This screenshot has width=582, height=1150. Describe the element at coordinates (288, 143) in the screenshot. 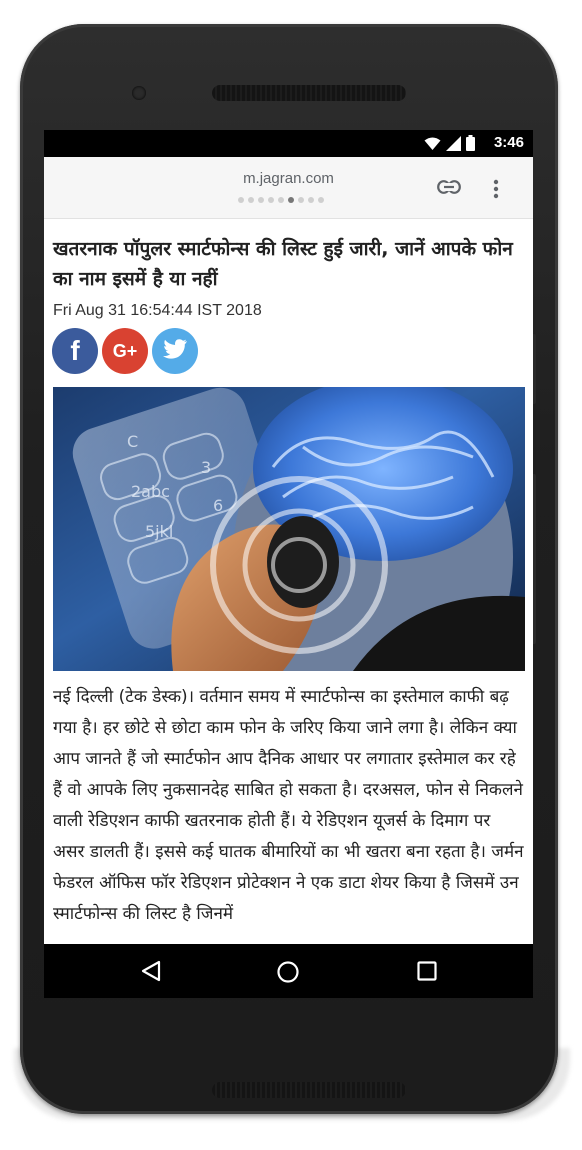

I see `status-bar: 3:46` at that location.